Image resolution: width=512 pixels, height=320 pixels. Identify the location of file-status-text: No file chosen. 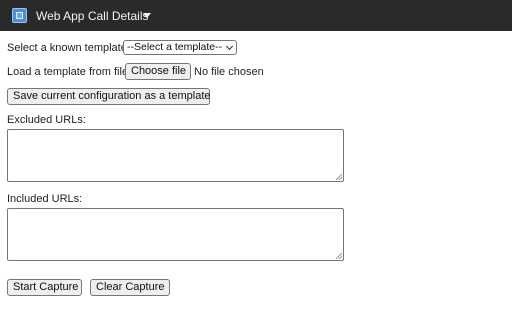
(229, 72).